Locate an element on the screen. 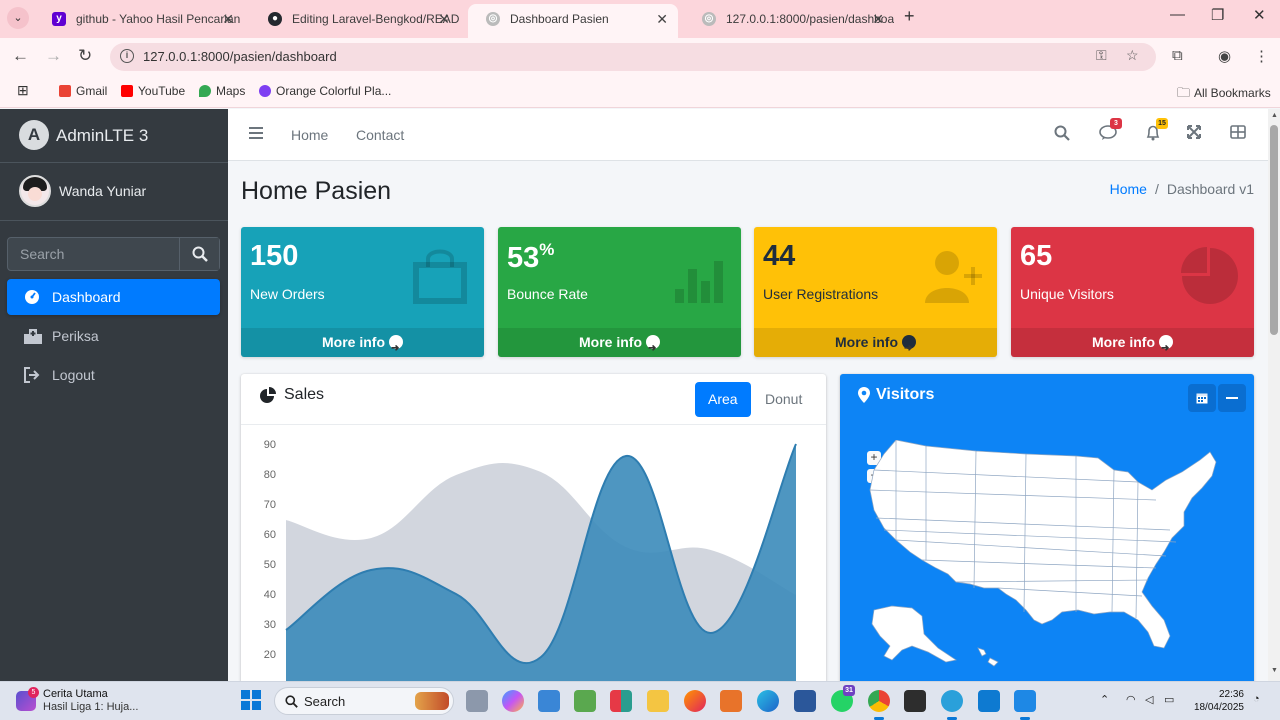 This screenshot has height=720, width=1280. minimize-button: — is located at coordinates (1177, 14).